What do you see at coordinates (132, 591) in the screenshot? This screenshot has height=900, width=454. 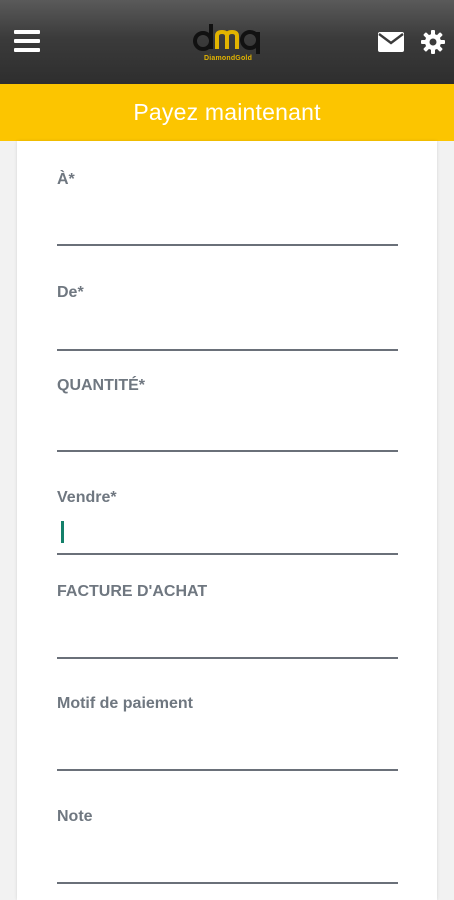 I see `invoice-label: FACTURE D'ACHAT` at bounding box center [132, 591].